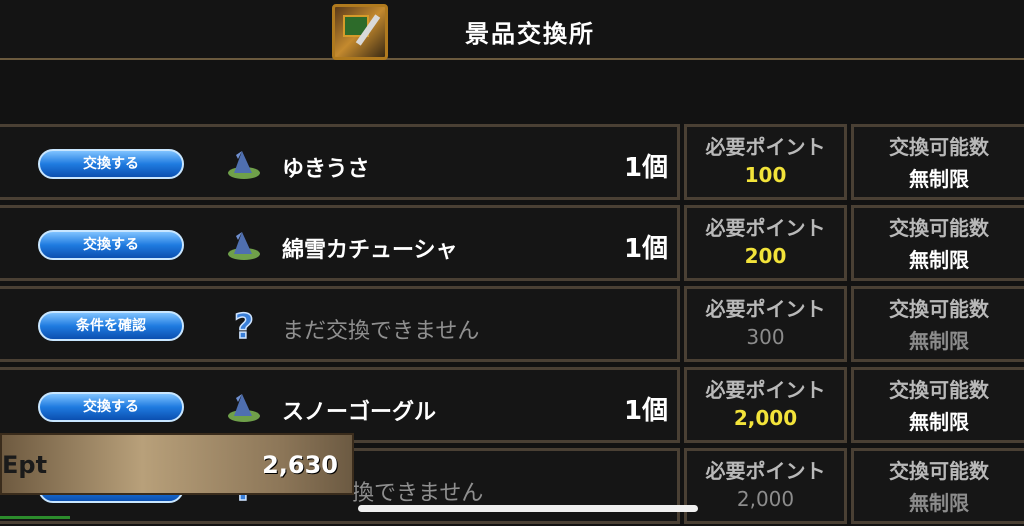 Image resolution: width=1024 pixels, height=526 pixels. Describe the element at coordinates (765, 243) in the screenshot. I see `required-points-panel: 必要ポイント 200` at that location.